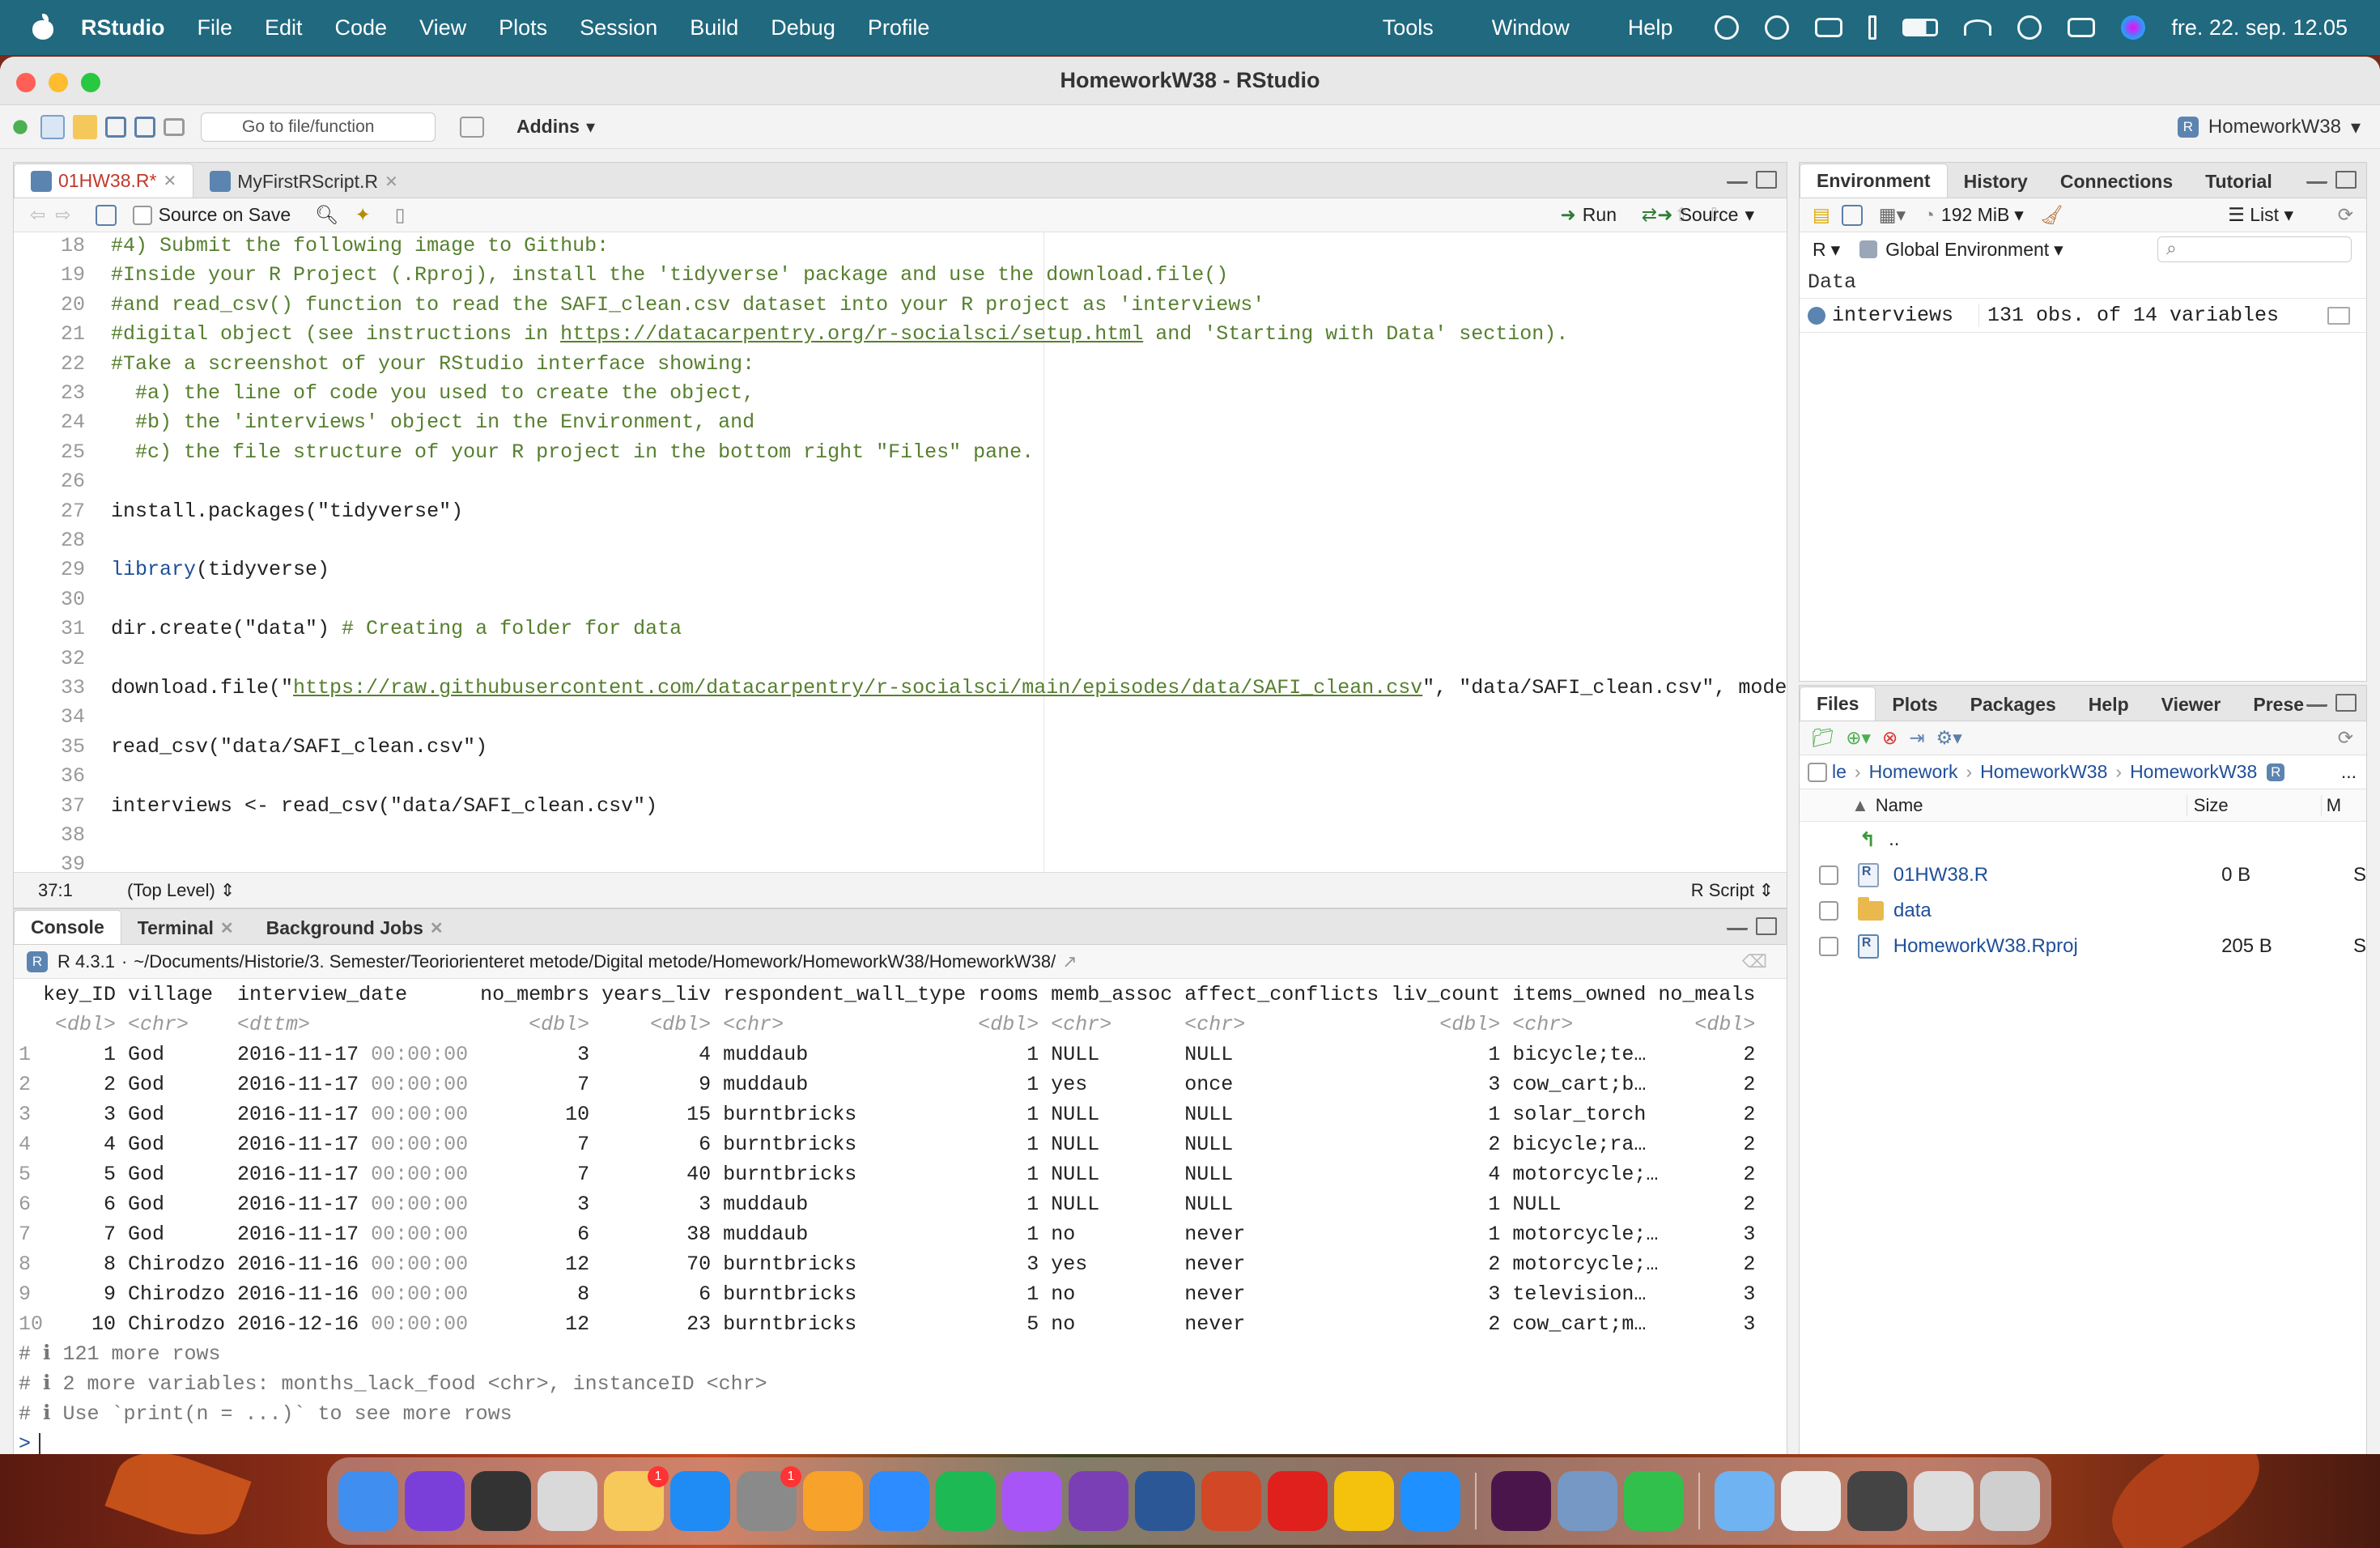  I want to click on zoom-icon, so click(899, 1501).